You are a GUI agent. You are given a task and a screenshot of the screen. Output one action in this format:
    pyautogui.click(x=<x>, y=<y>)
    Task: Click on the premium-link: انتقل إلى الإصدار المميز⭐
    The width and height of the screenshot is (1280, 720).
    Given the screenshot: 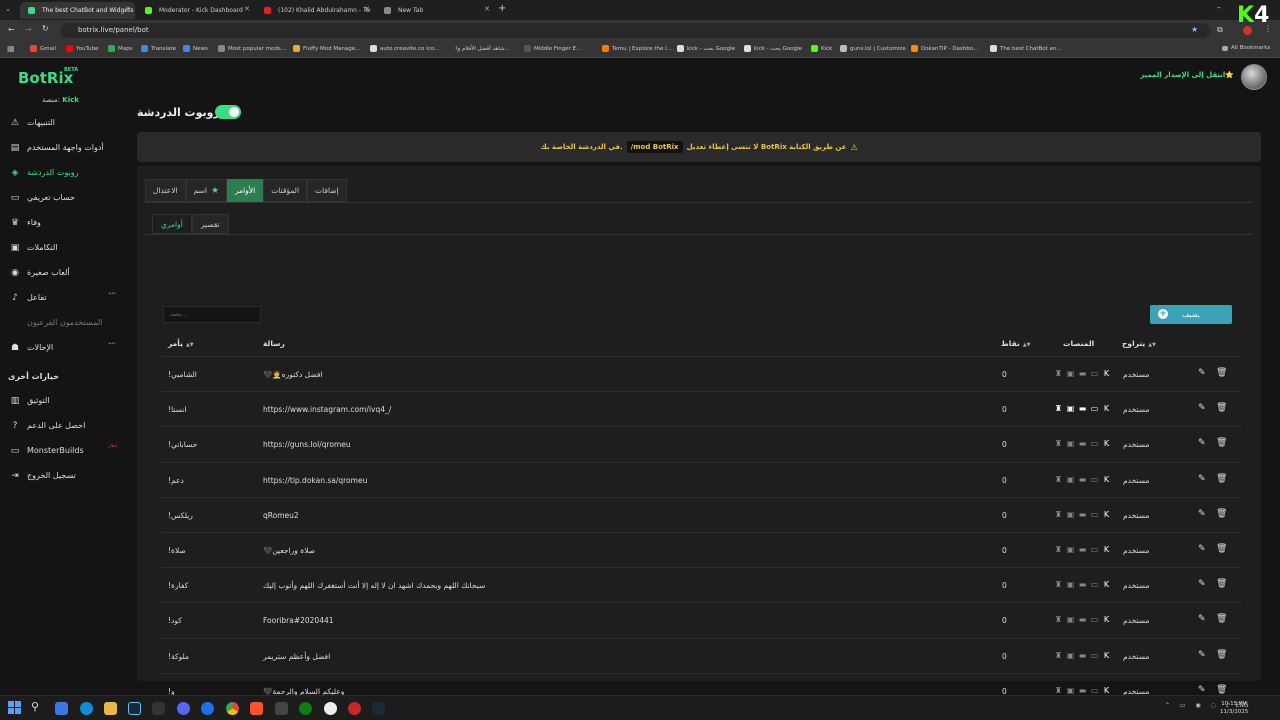 What is the action you would take?
    pyautogui.click(x=1187, y=75)
    